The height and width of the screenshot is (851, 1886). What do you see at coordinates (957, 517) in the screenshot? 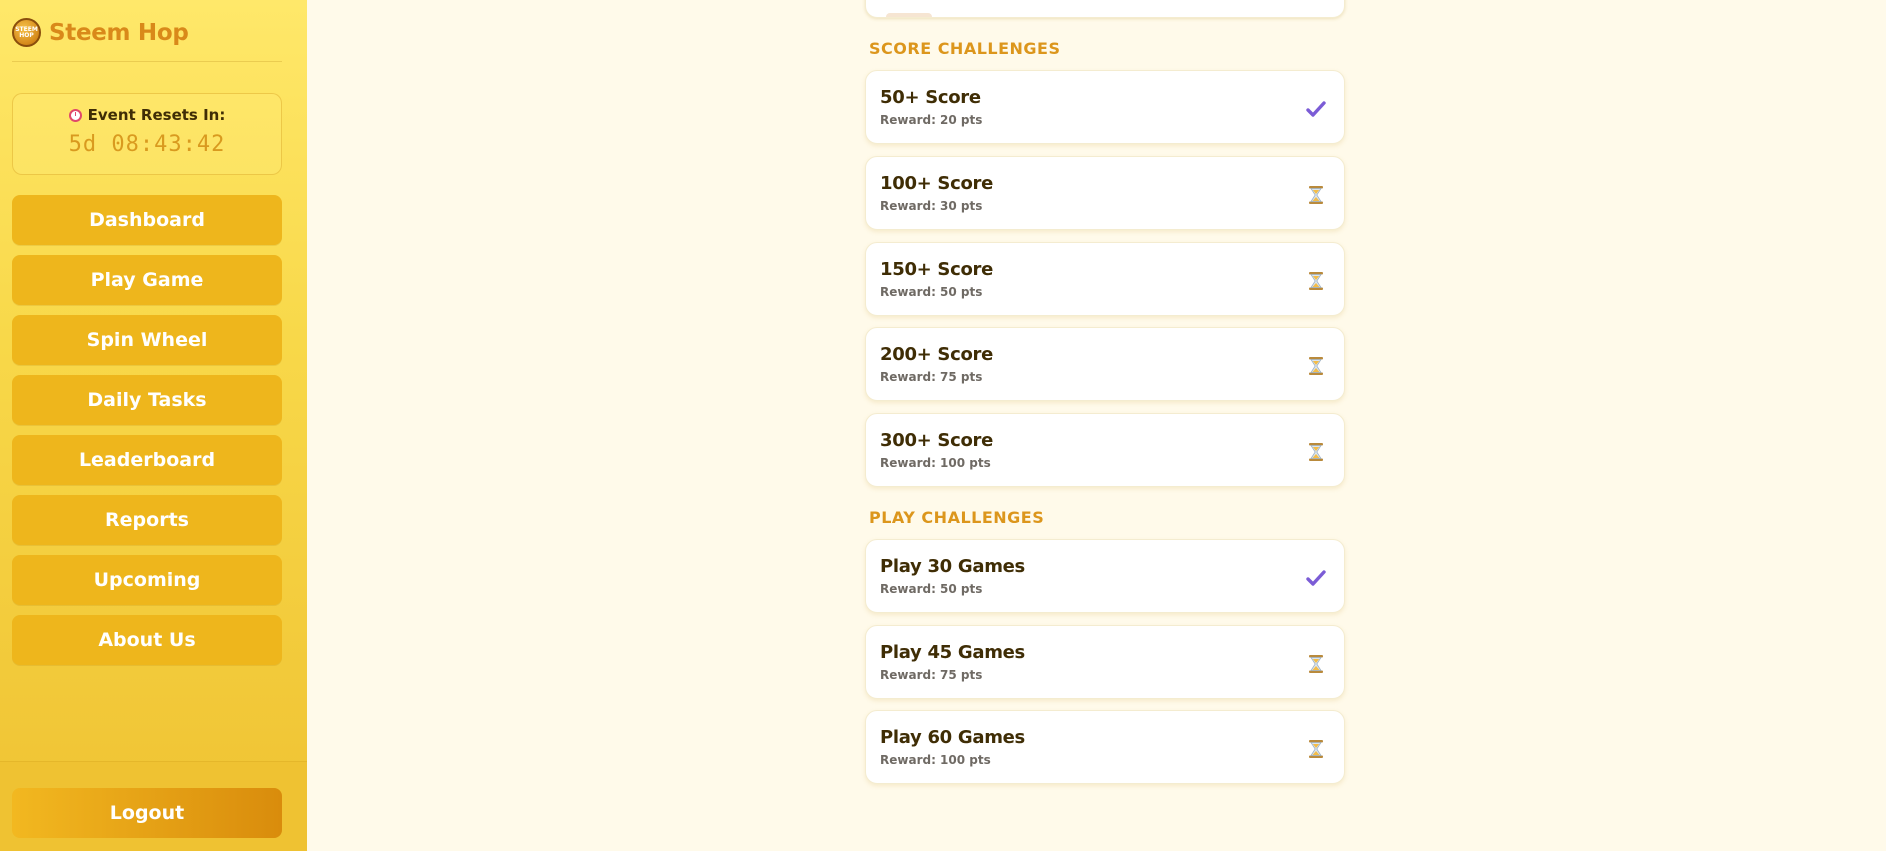
I see `play-challenges-heading: PLAY CHALLENGES` at bounding box center [957, 517].